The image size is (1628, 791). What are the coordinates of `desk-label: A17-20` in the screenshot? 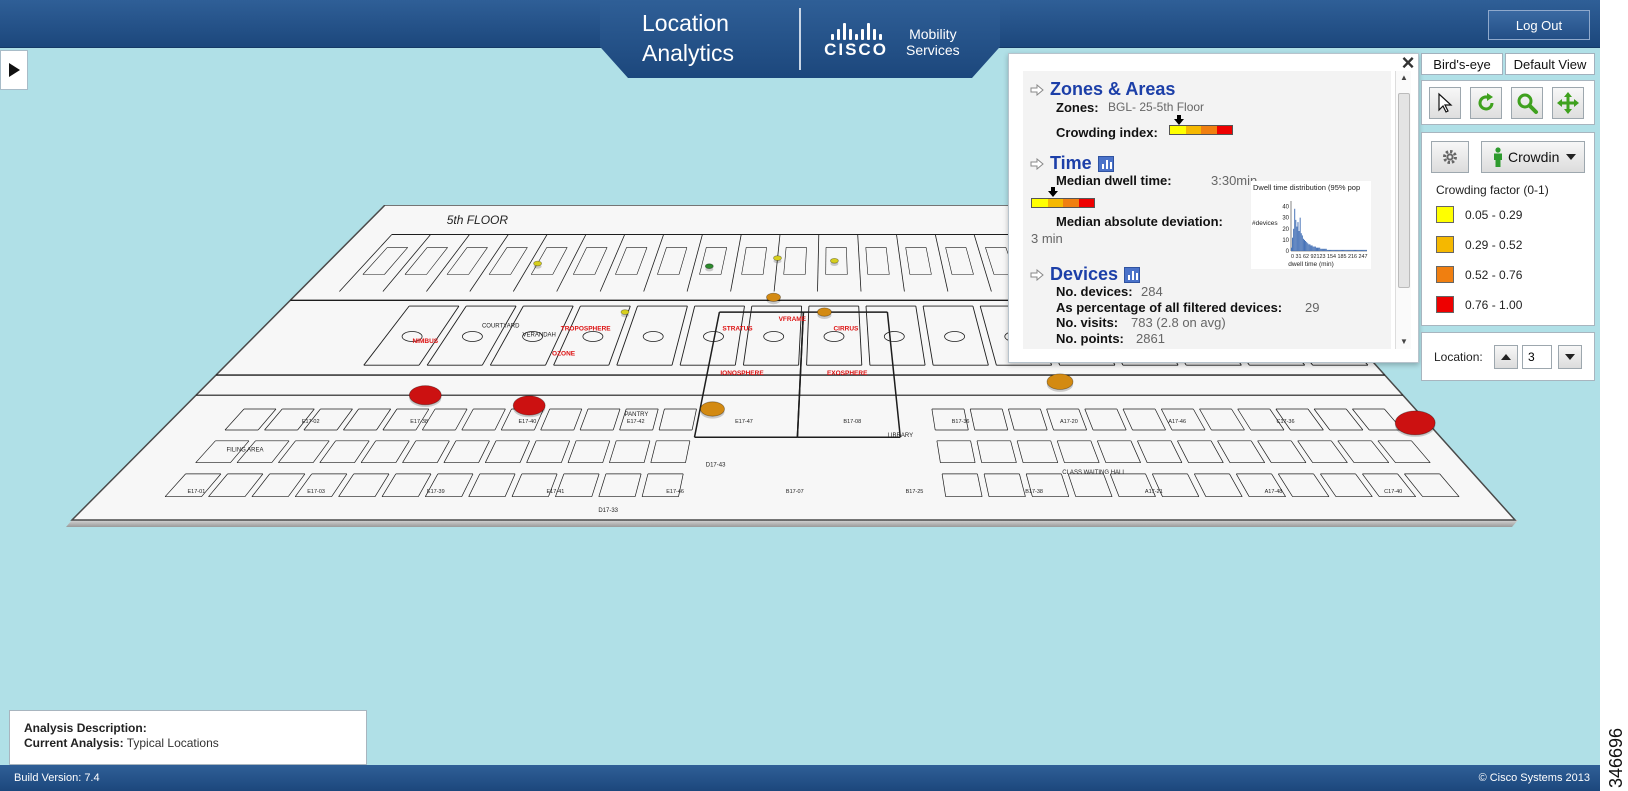 It's located at (1069, 422).